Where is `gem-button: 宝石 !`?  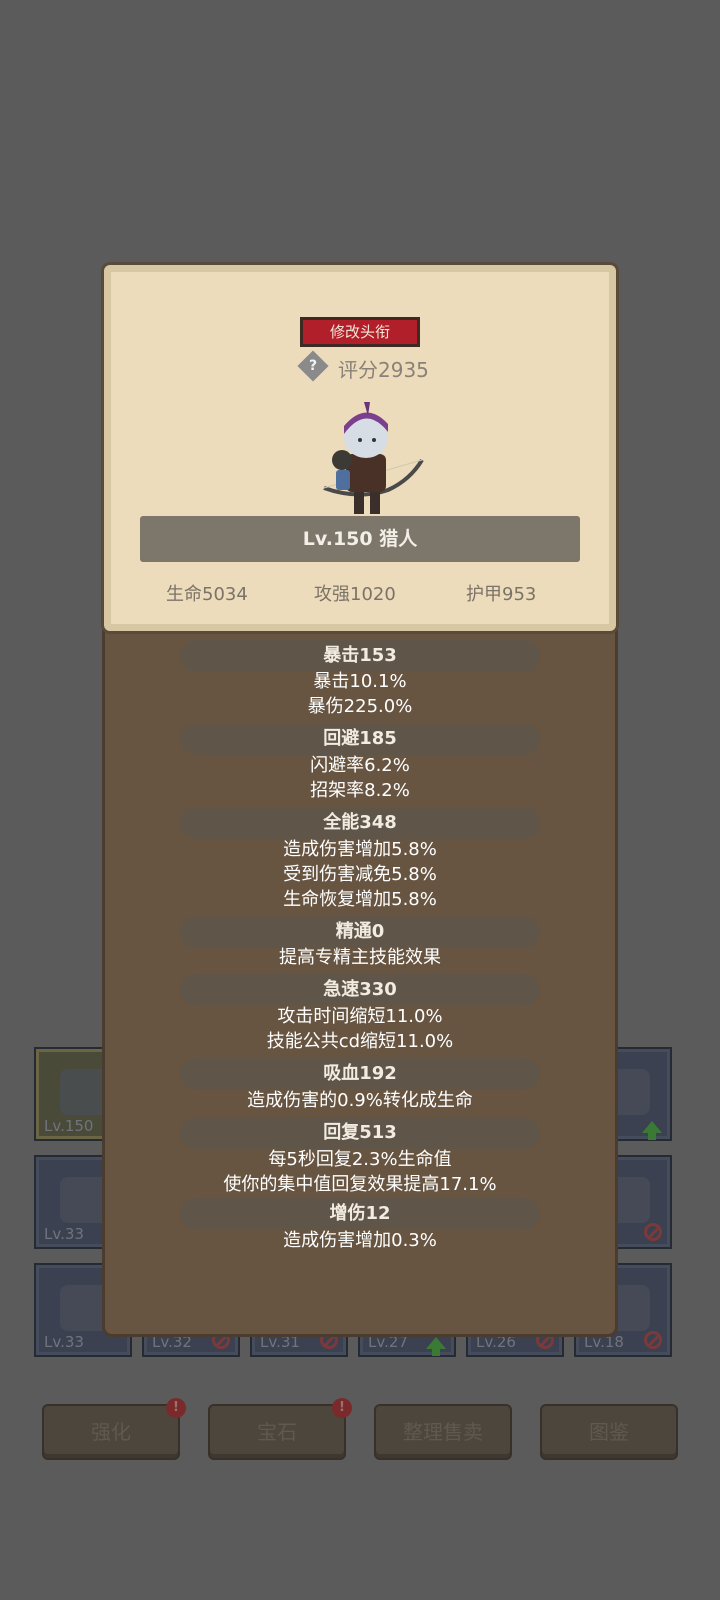 gem-button: 宝石 ! is located at coordinates (280, 1429).